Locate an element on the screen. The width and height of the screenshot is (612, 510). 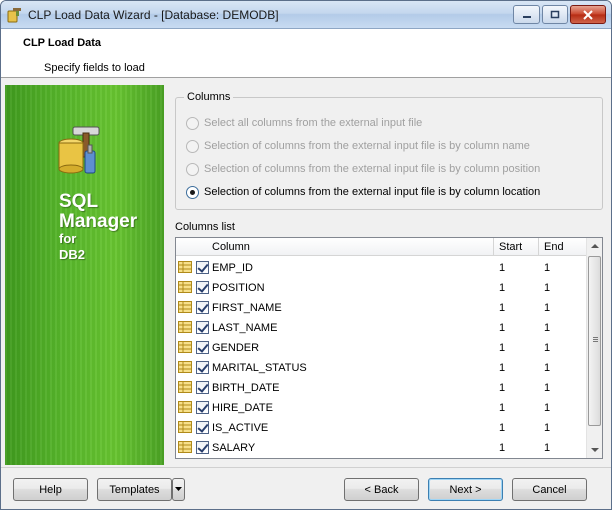
wizard-header: CLP Load Data Specify fields to load is located at coordinates (306, 53).